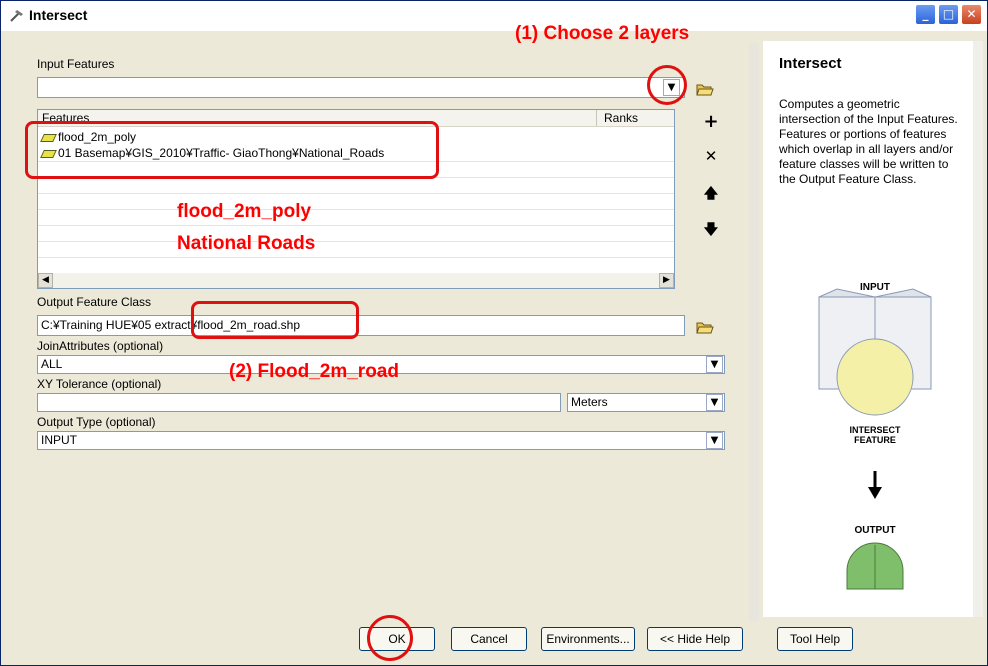 The image size is (988, 666). I want to click on window-title: Intersect, so click(58, 15).